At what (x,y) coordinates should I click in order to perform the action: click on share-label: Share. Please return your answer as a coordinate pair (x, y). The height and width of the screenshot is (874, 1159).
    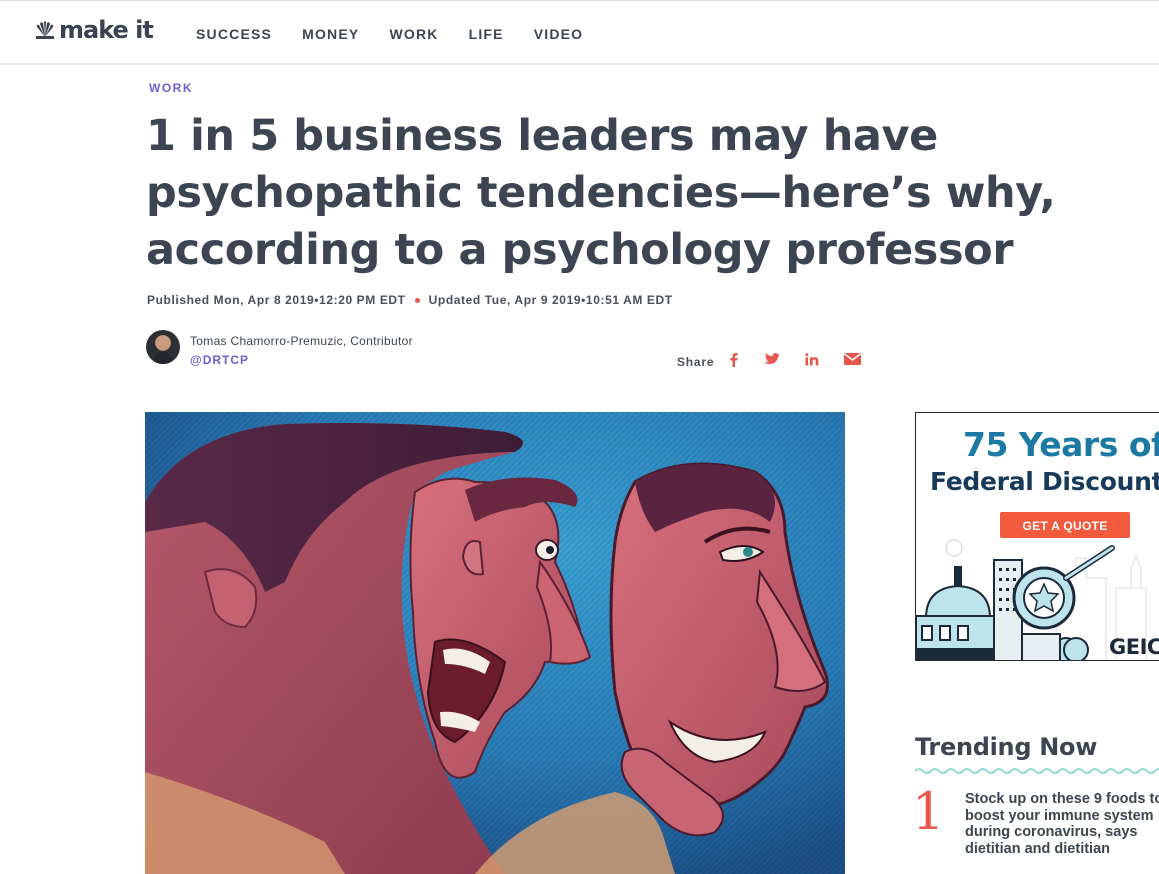
    Looking at the image, I should click on (696, 362).